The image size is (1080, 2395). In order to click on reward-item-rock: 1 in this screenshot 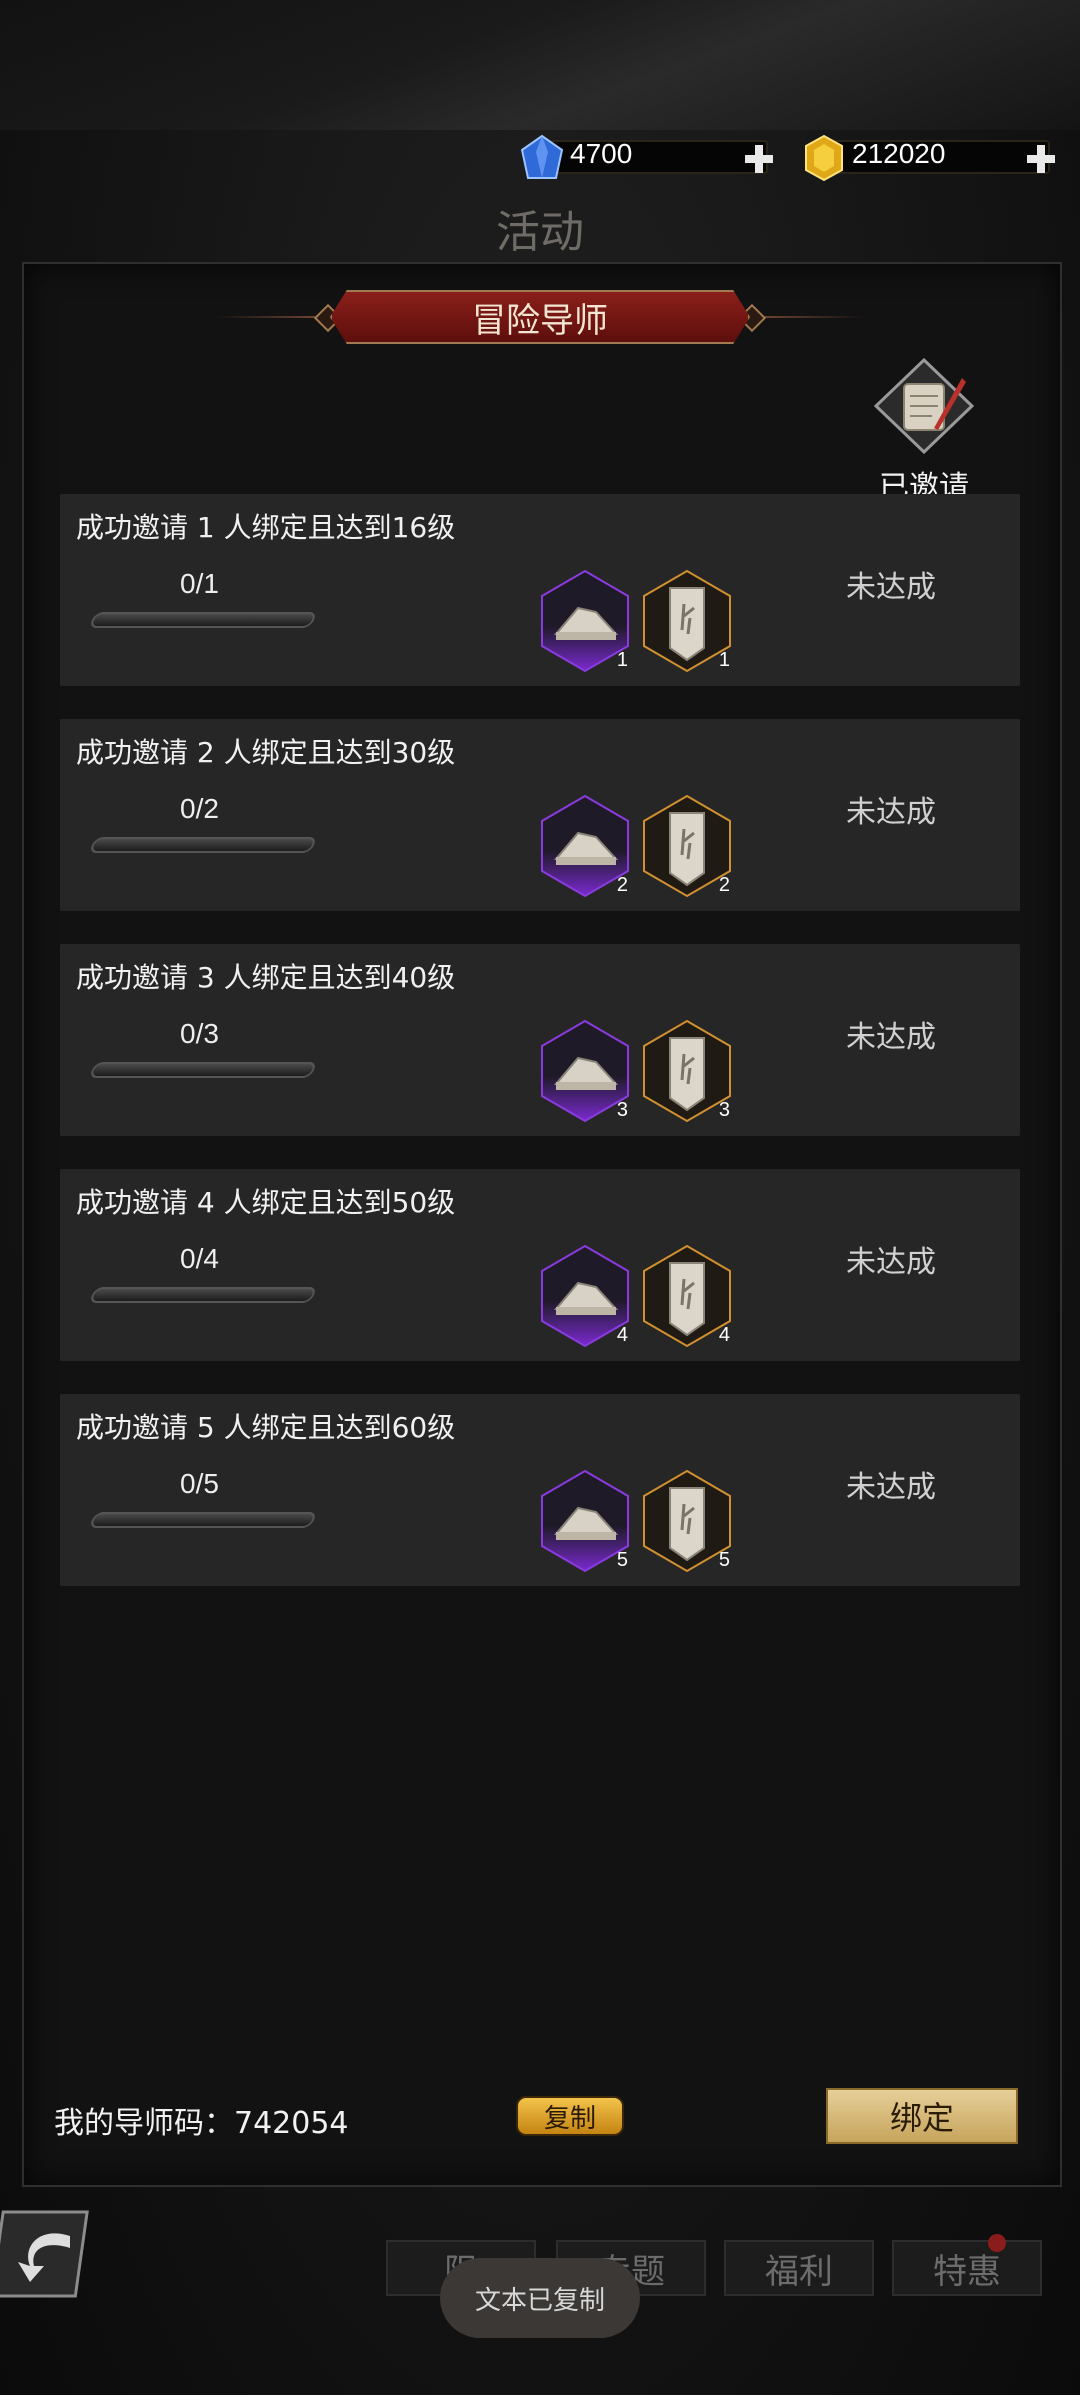, I will do `click(585, 621)`.